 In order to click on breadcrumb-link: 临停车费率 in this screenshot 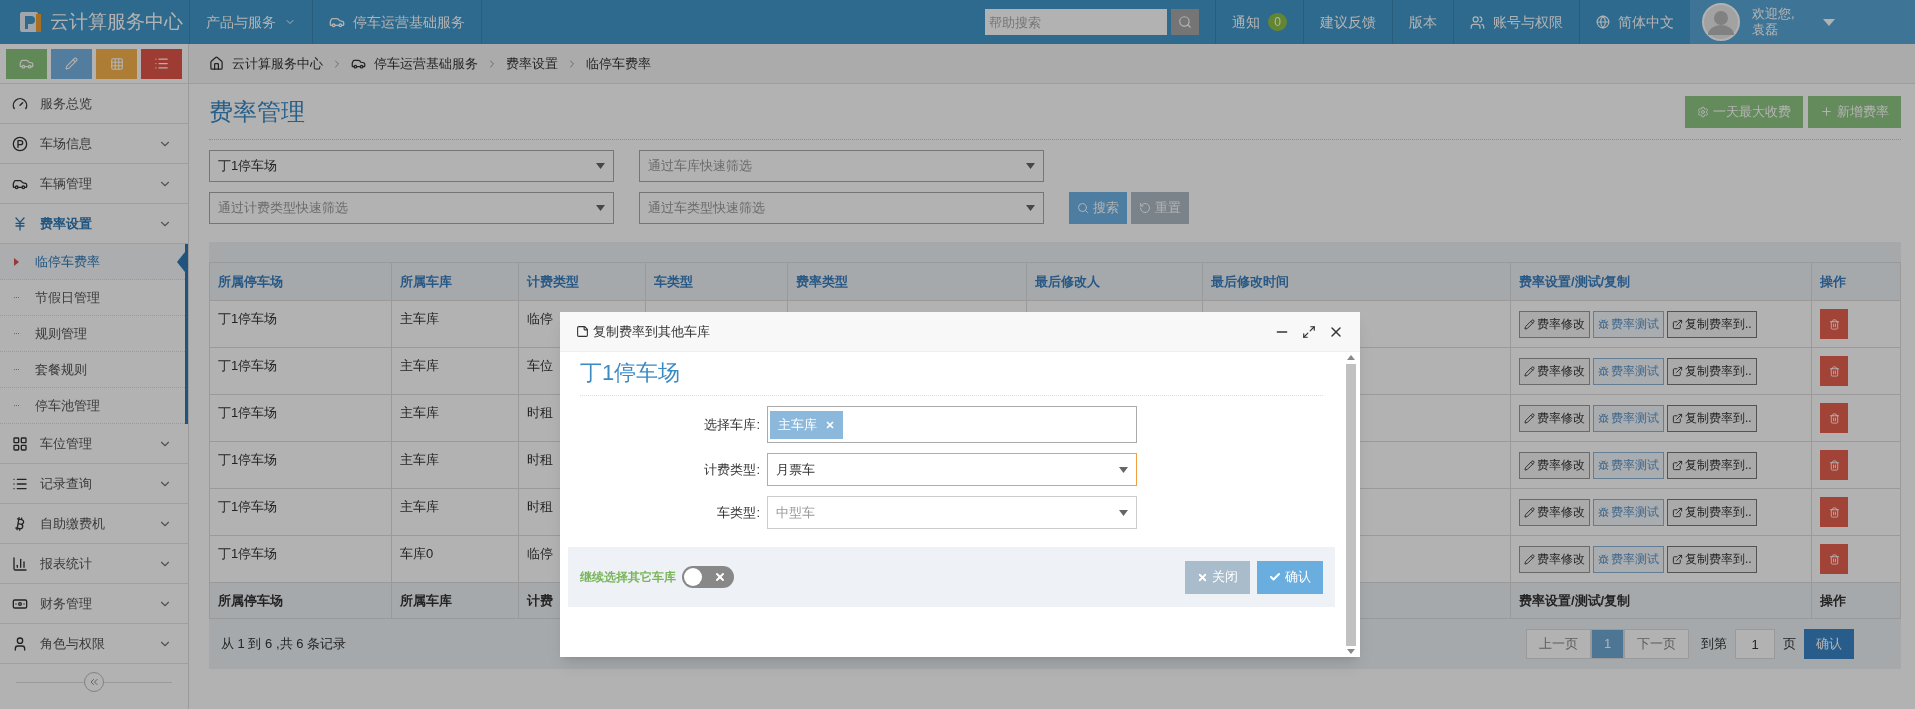, I will do `click(618, 63)`.